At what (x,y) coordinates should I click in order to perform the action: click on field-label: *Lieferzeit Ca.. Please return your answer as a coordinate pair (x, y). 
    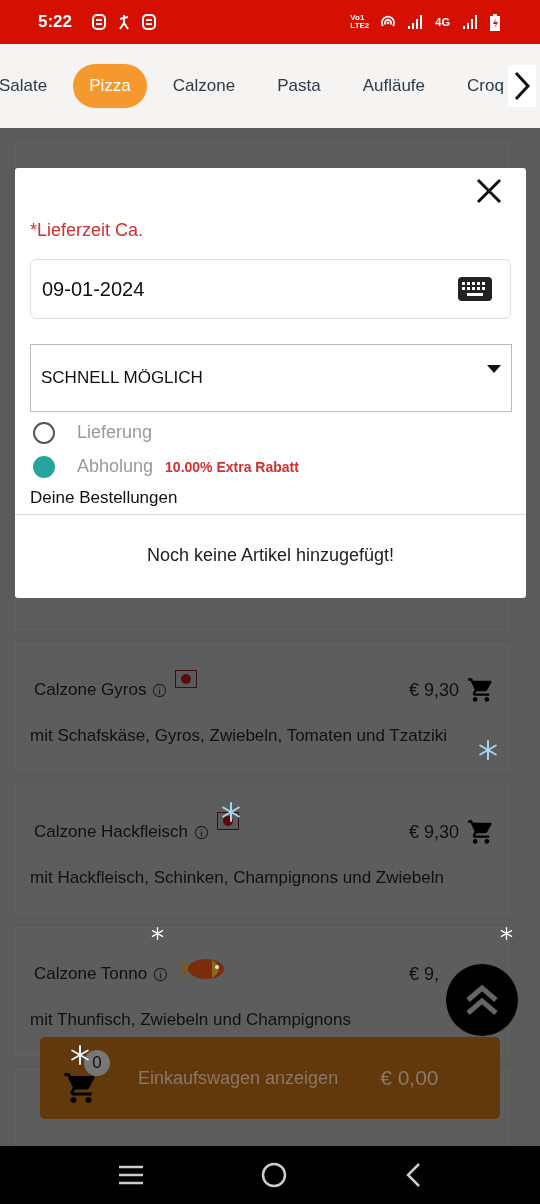
    Looking at the image, I should click on (87, 230).